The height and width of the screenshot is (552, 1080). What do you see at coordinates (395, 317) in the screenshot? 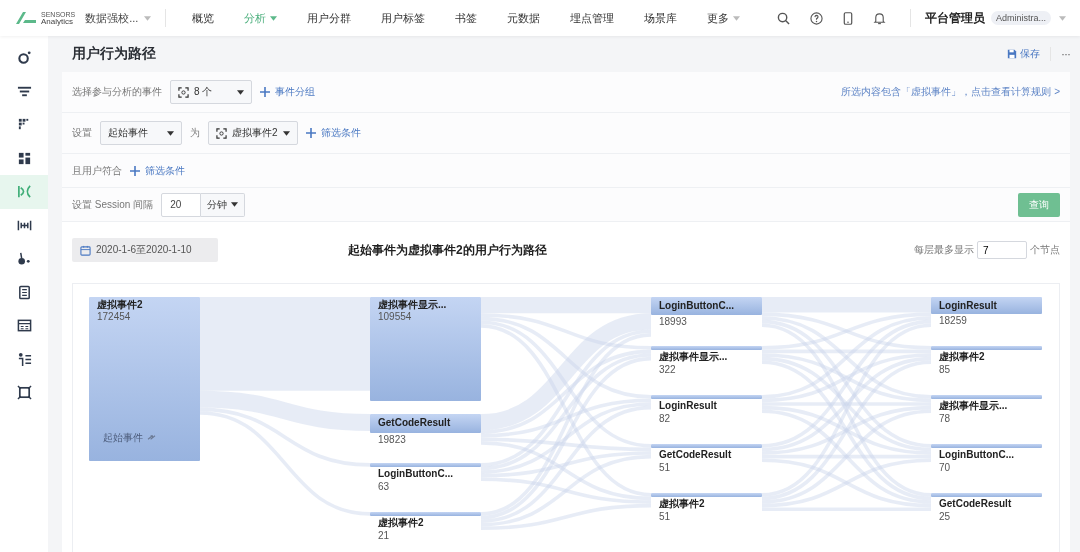
I see `node-count: 109554` at bounding box center [395, 317].